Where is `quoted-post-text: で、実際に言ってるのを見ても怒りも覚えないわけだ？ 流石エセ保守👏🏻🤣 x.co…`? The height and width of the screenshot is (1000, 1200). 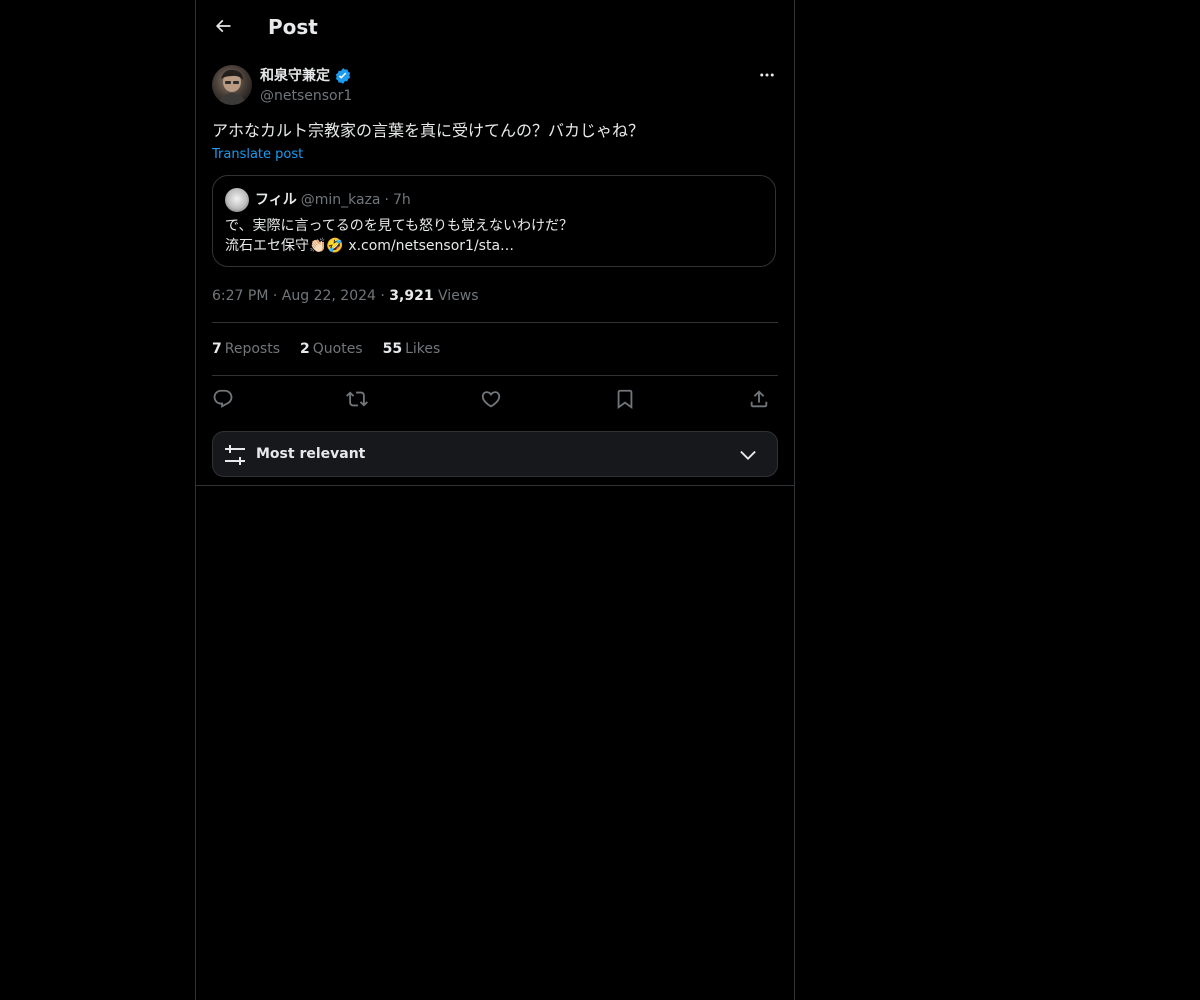 quoted-post-text: で、実際に言ってるのを見ても怒りも覚えないわけだ？ 流石エセ保守👏🏻🤣 x.co… is located at coordinates (495, 236).